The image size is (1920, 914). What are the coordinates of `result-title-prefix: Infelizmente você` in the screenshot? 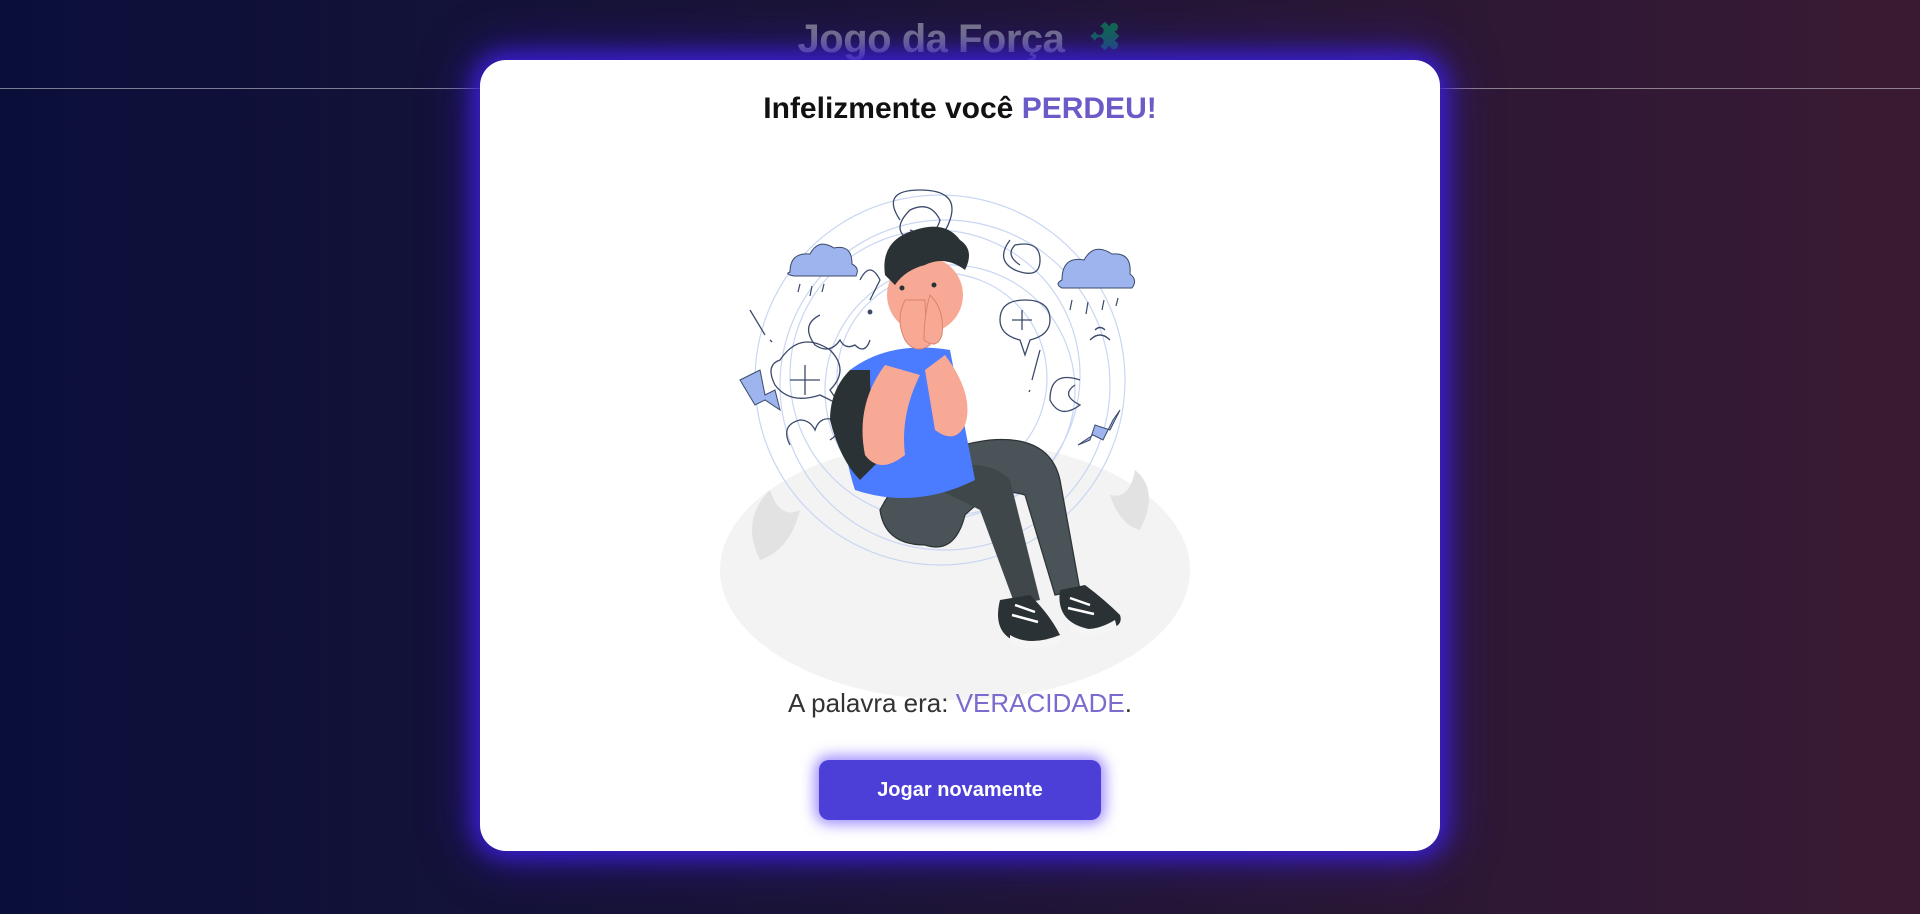 It's located at (892, 108).